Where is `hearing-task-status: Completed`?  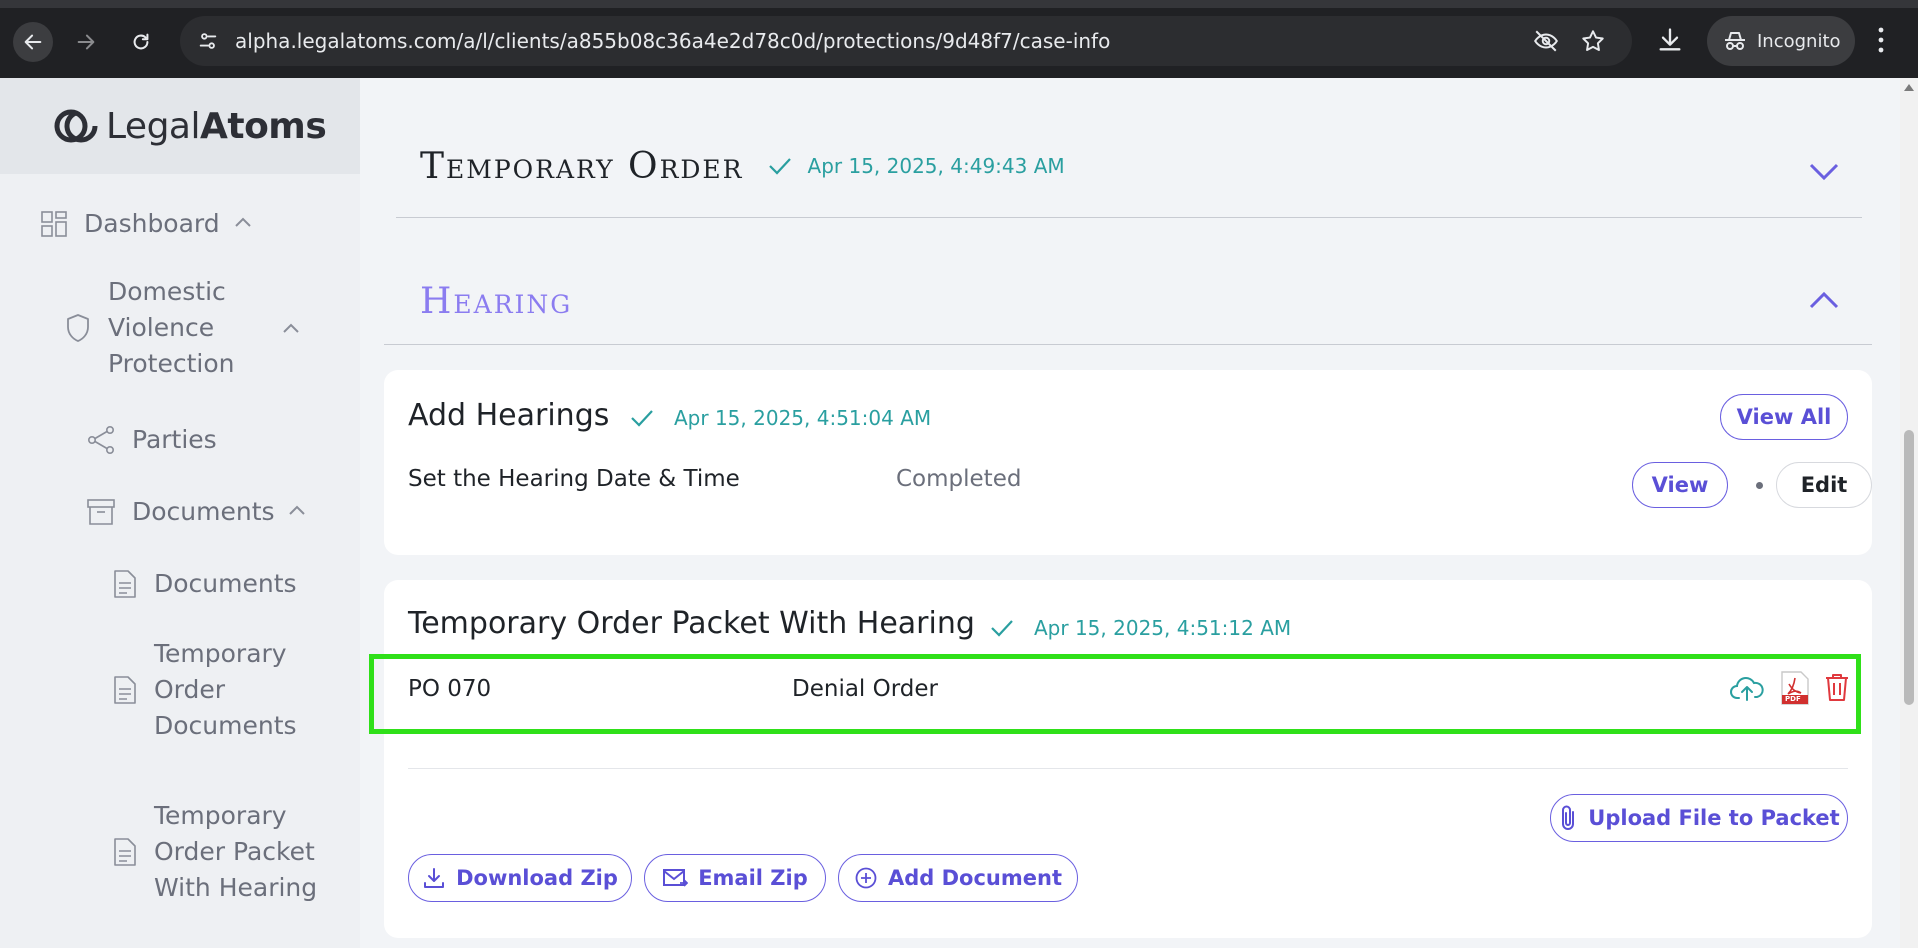 hearing-task-status: Completed is located at coordinates (959, 479).